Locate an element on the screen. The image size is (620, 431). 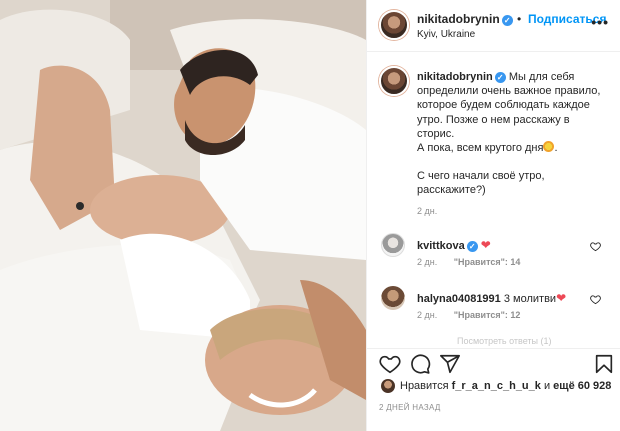
likes-text: Нравится f_r_a_n_c_h_u_k и ещё 60 928 is located at coordinates (506, 386).